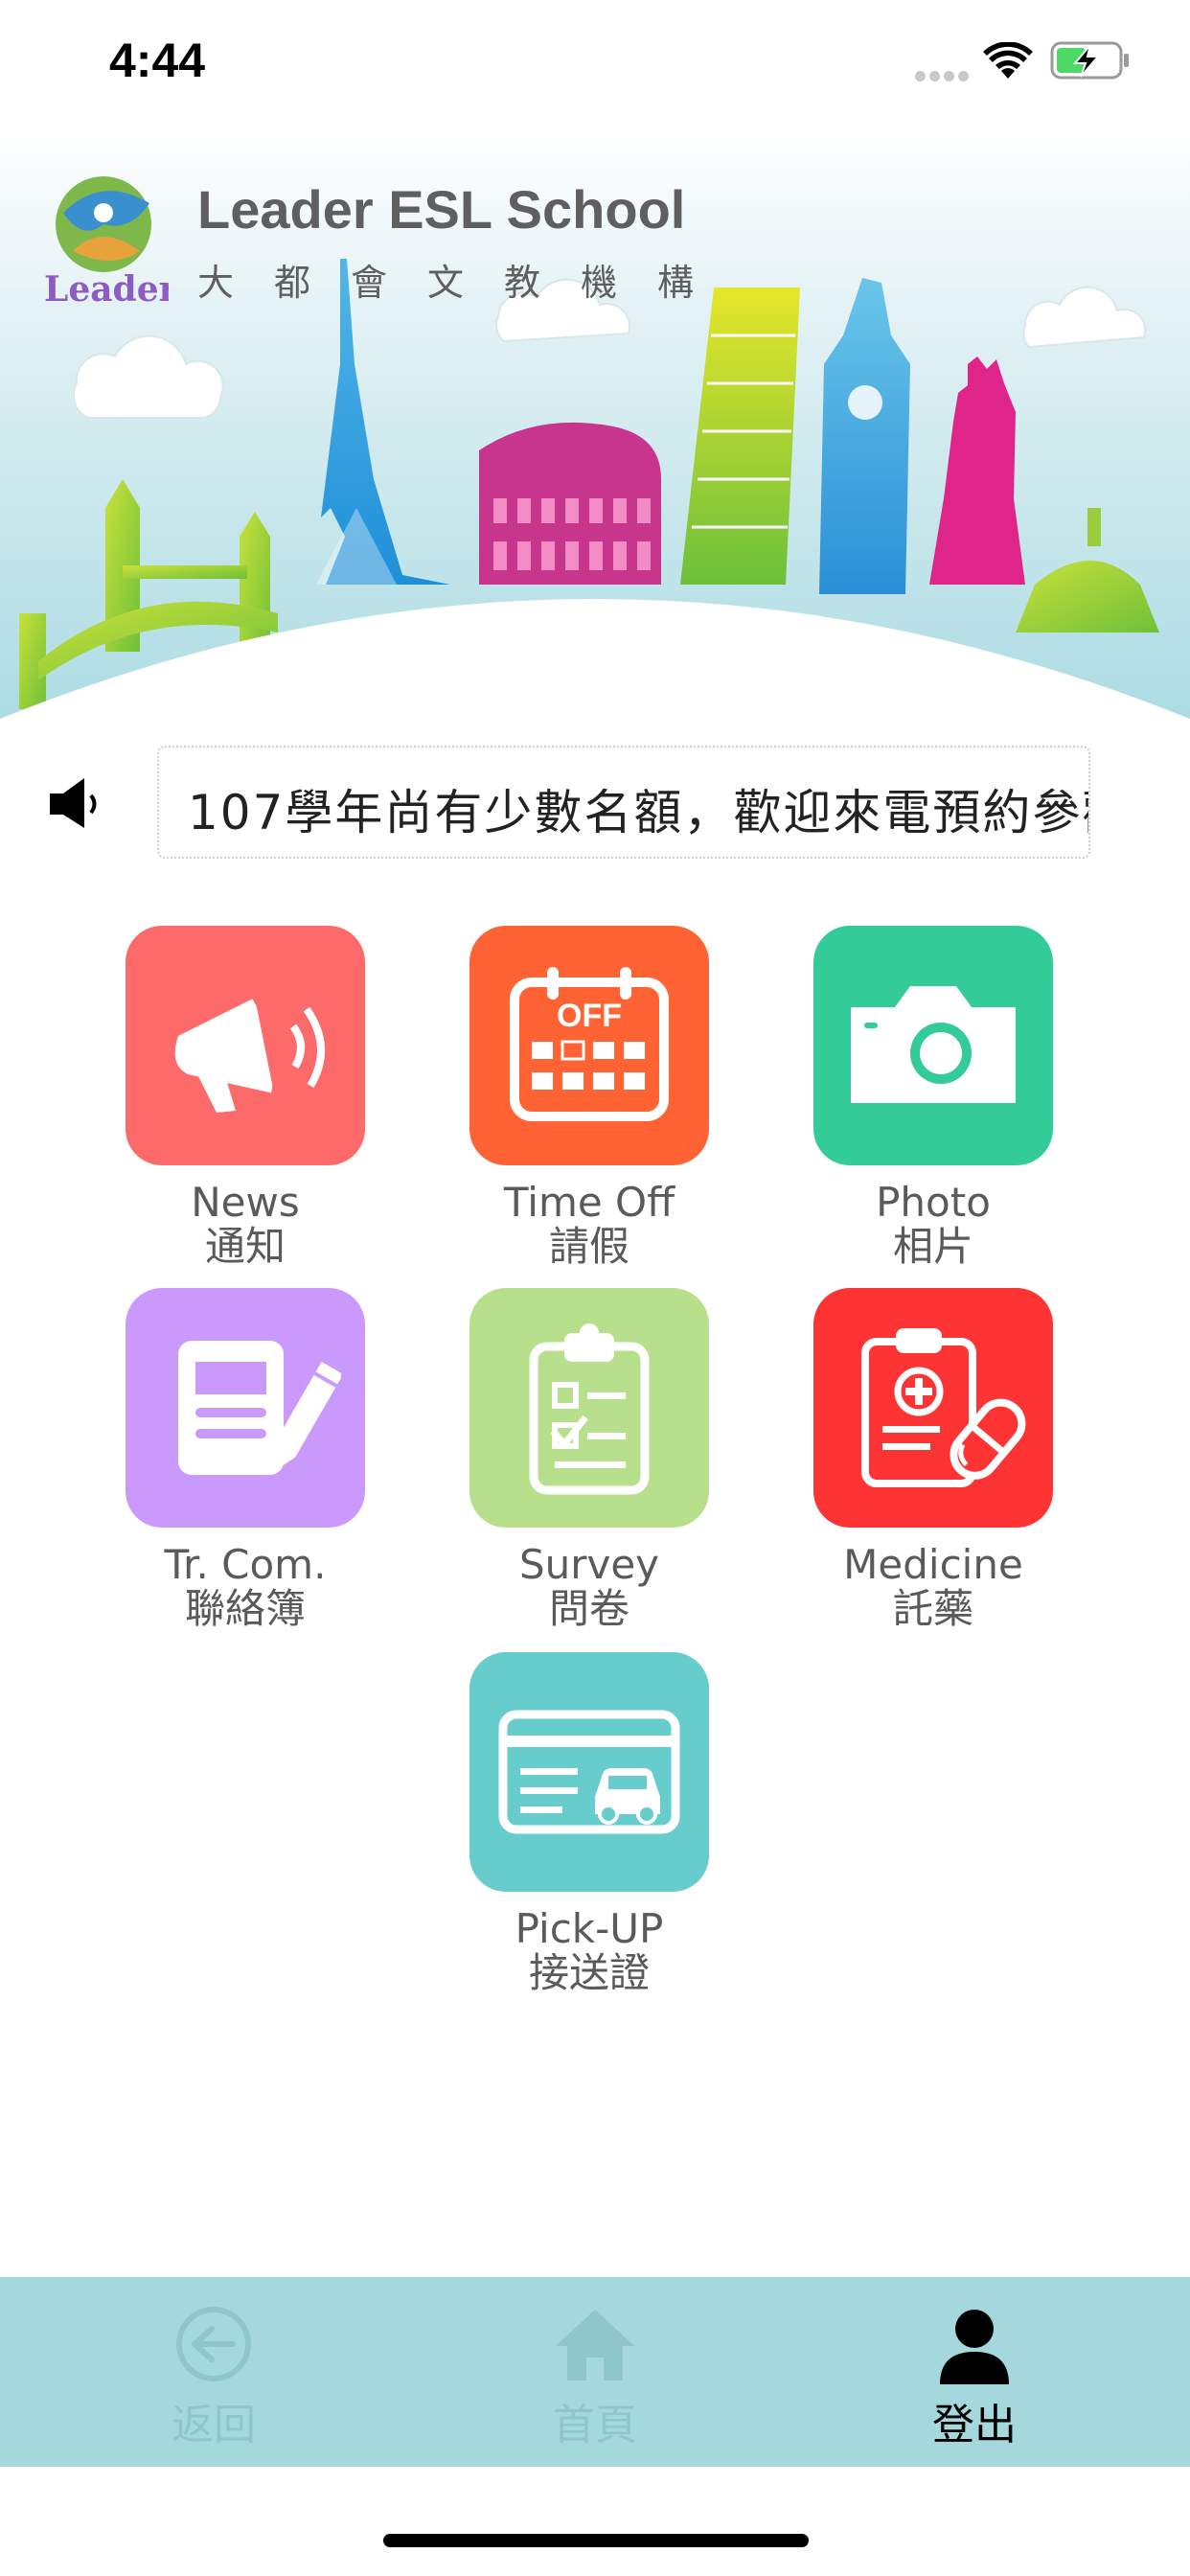 Image resolution: width=1190 pixels, height=2576 pixels. What do you see at coordinates (1008, 60) in the screenshot?
I see `wifi-icon` at bounding box center [1008, 60].